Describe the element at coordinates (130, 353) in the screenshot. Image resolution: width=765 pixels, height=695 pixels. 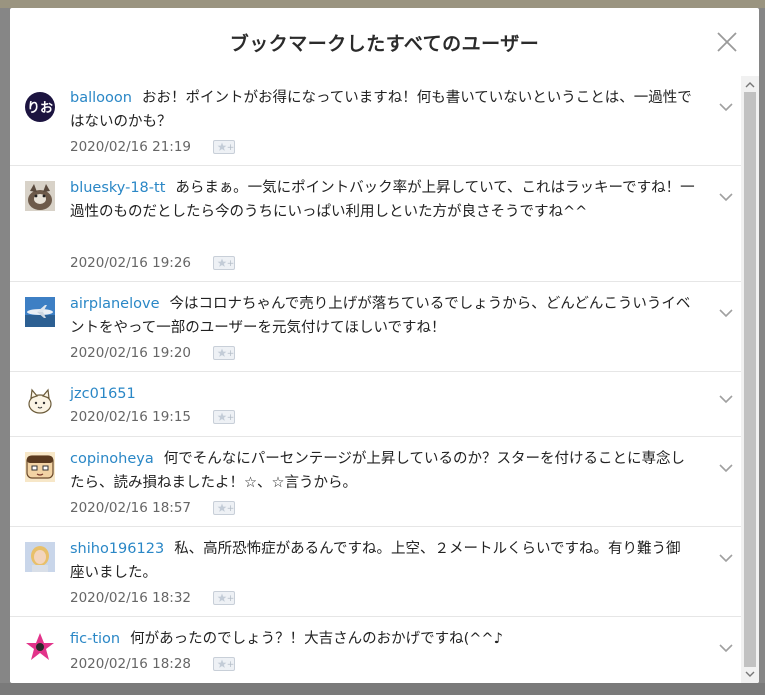
I see `comment-timestamp: 2020/02/16 19:20` at that location.